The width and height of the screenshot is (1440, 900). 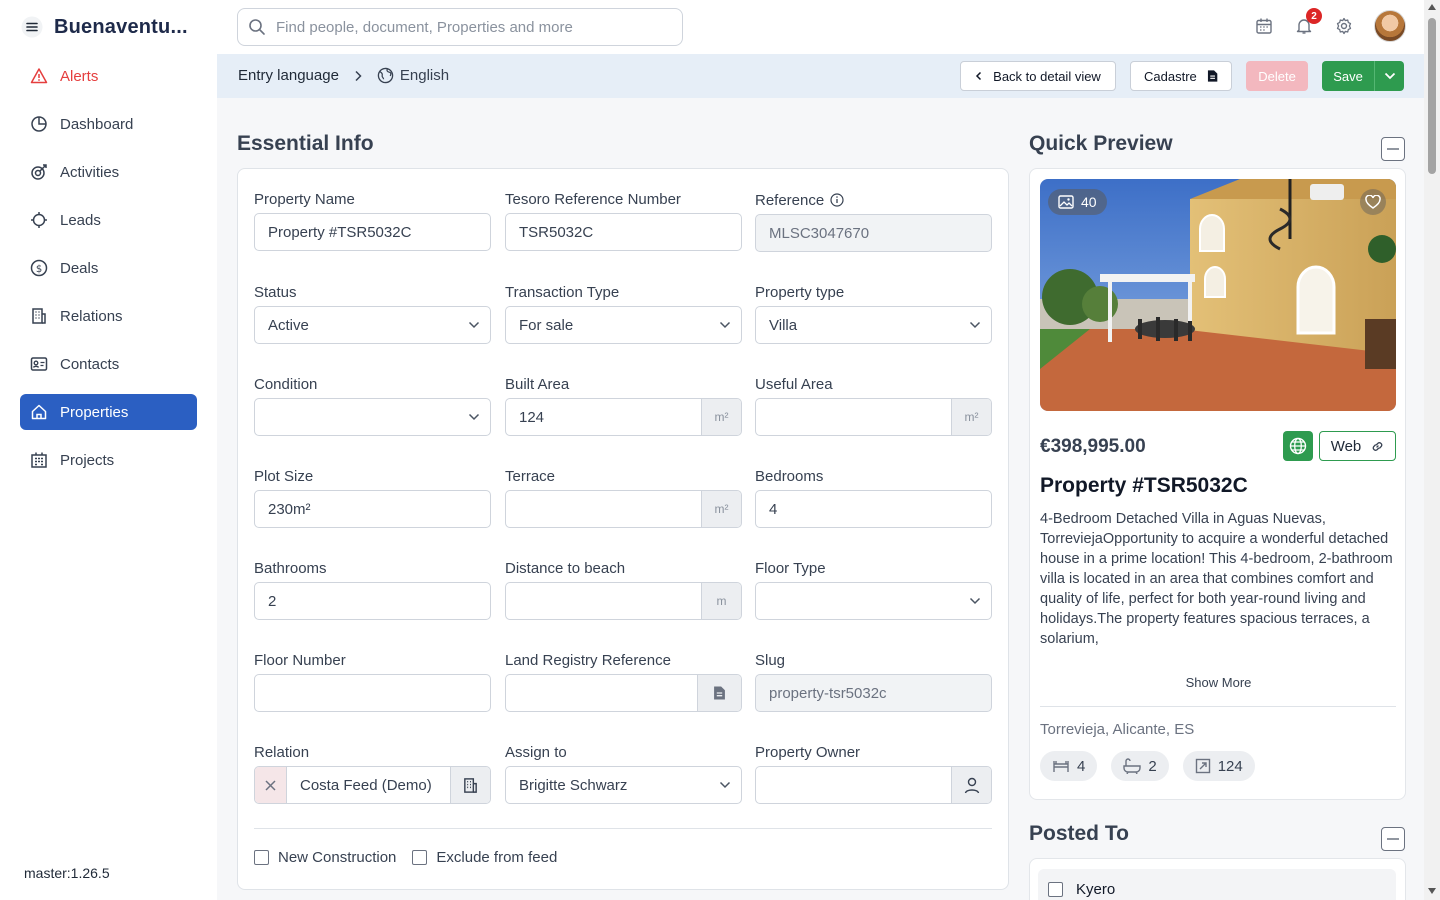 What do you see at coordinates (108, 412) in the screenshot?
I see `sidebar-item-properties: Properties` at bounding box center [108, 412].